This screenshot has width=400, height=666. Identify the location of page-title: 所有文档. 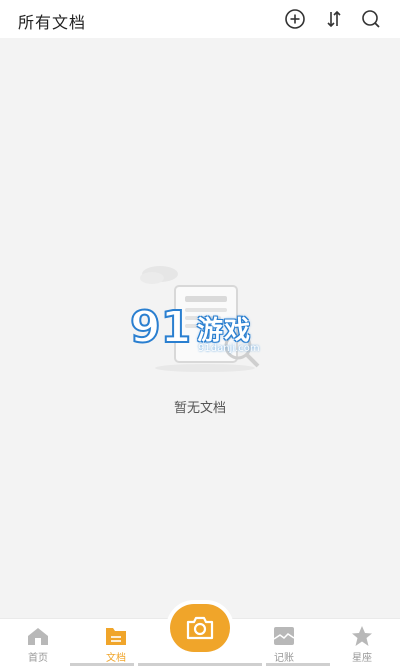
(52, 22).